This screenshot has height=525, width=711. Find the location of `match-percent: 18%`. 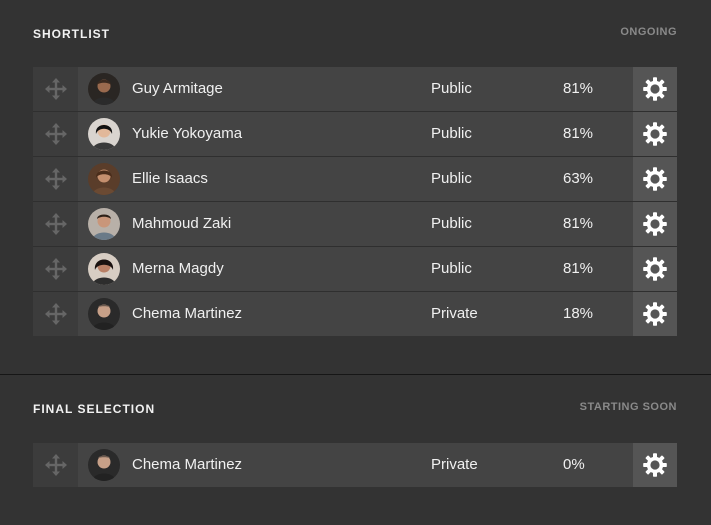

match-percent: 18% is located at coordinates (578, 313).